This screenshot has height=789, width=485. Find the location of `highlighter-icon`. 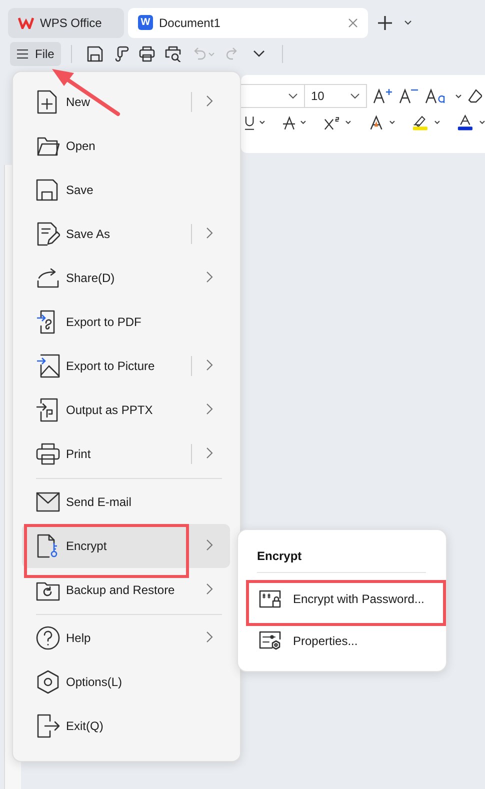

highlighter-icon is located at coordinates (420, 122).